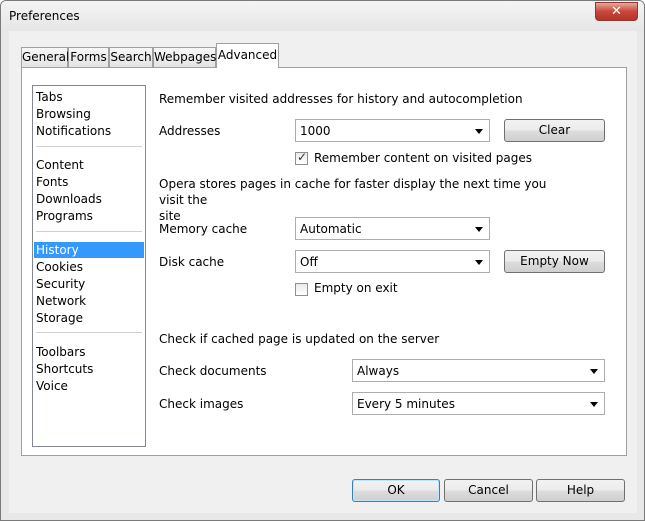 This screenshot has width=645, height=521. What do you see at coordinates (192, 262) in the screenshot?
I see `disk-cache-label: Disk cache` at bounding box center [192, 262].